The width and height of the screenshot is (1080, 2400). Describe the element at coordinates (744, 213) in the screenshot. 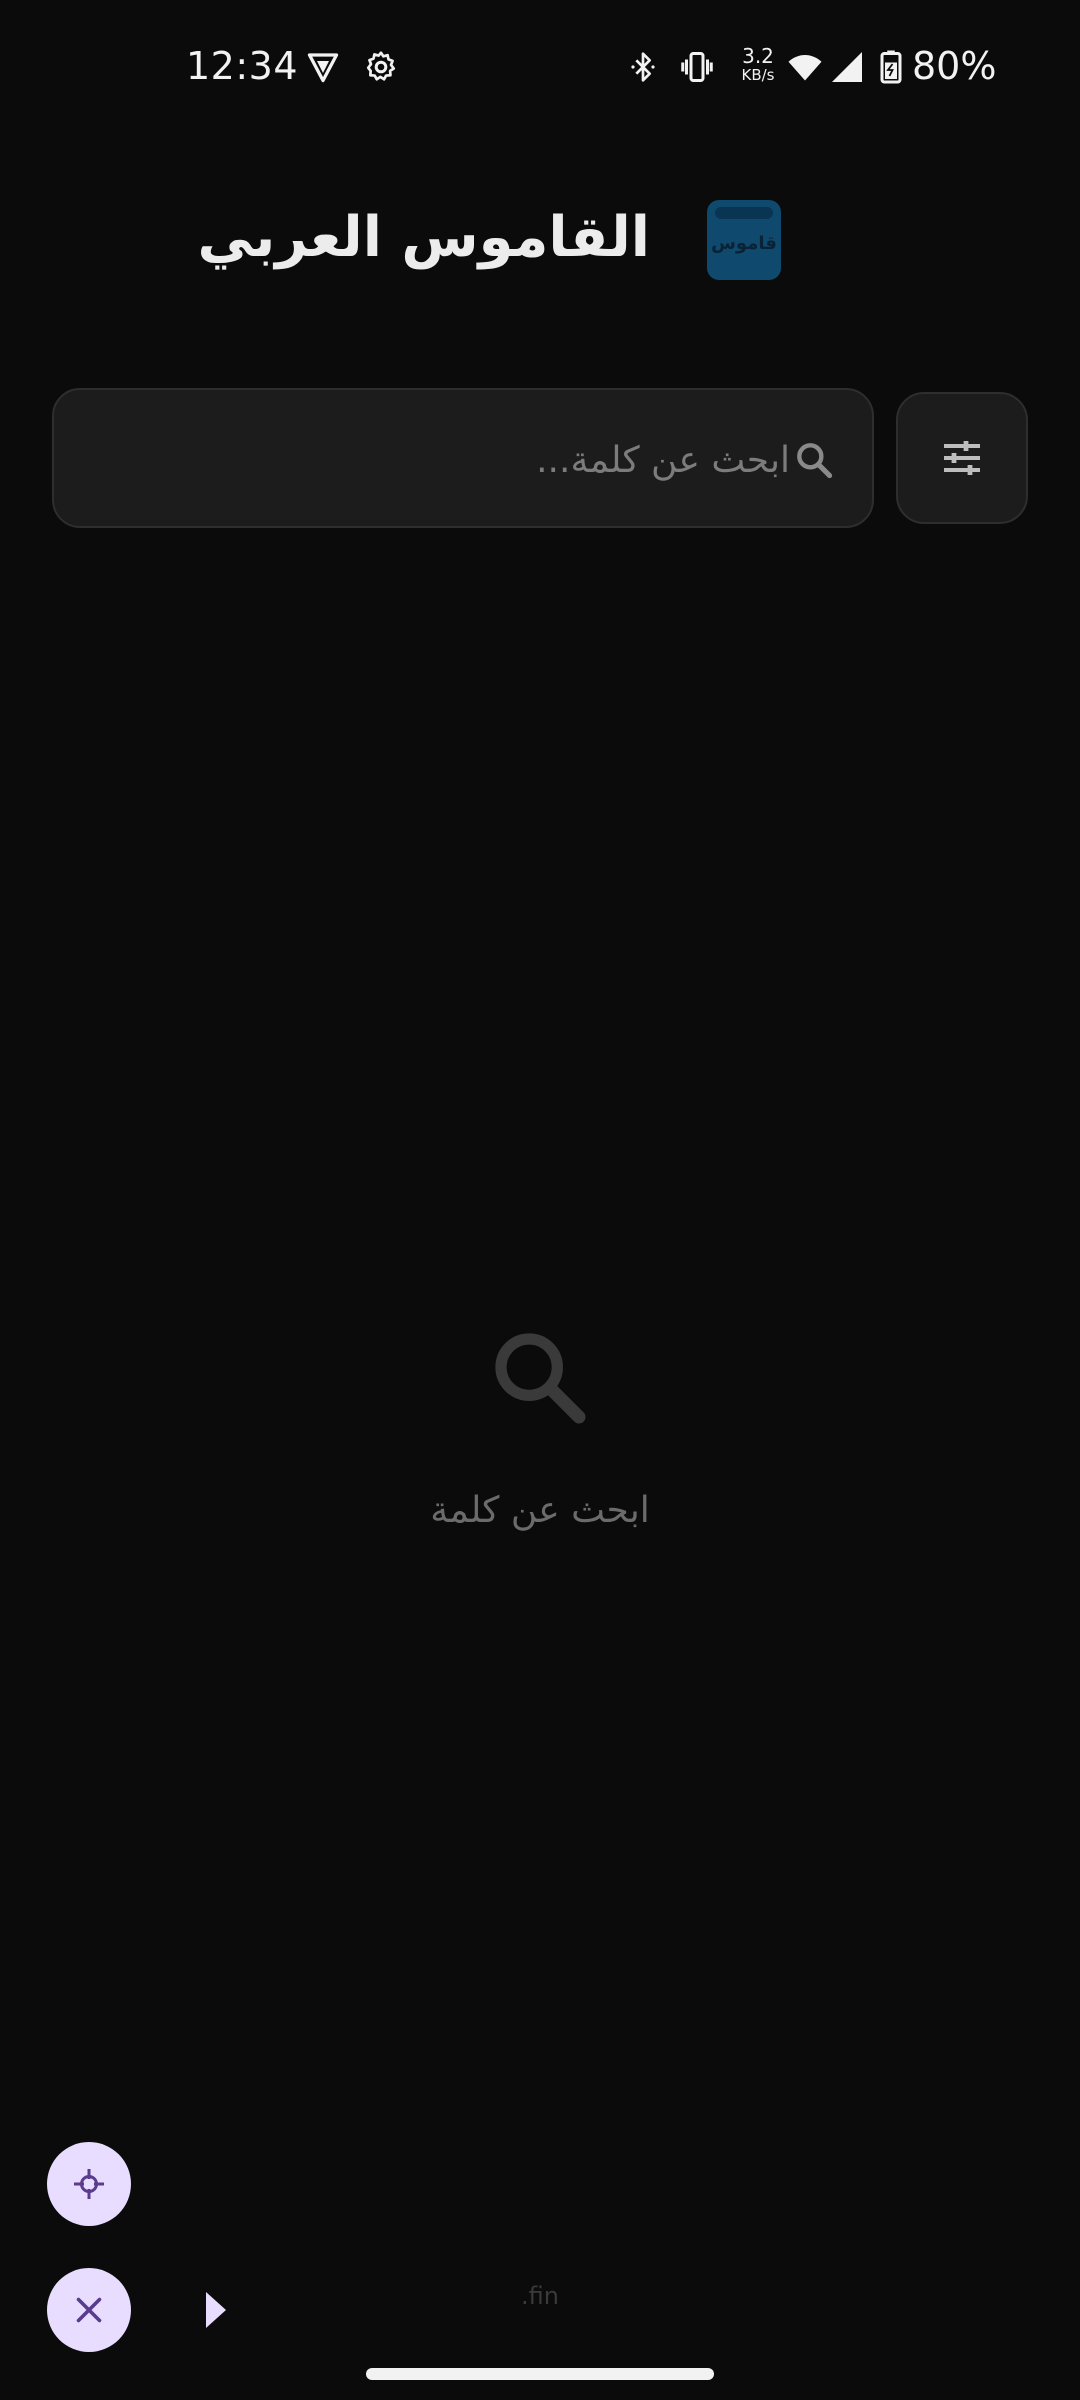

I see `book-spine` at that location.